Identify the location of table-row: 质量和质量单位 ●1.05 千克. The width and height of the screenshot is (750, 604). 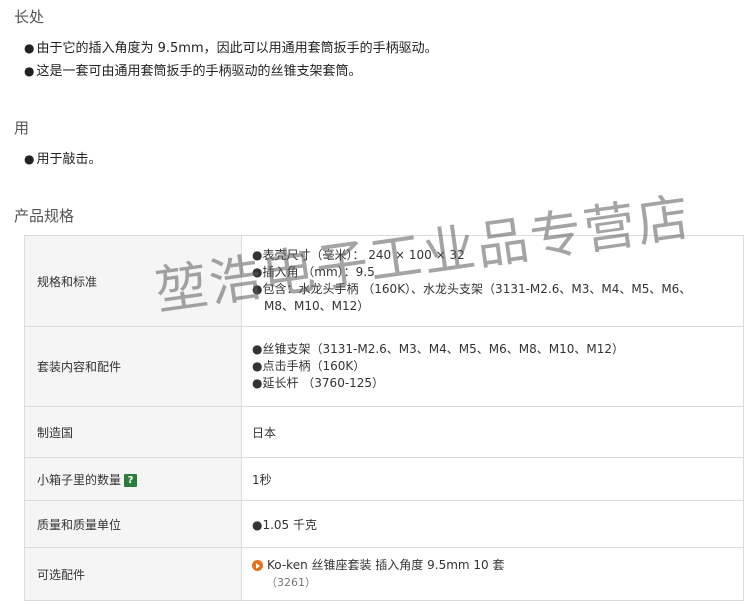
(384, 524).